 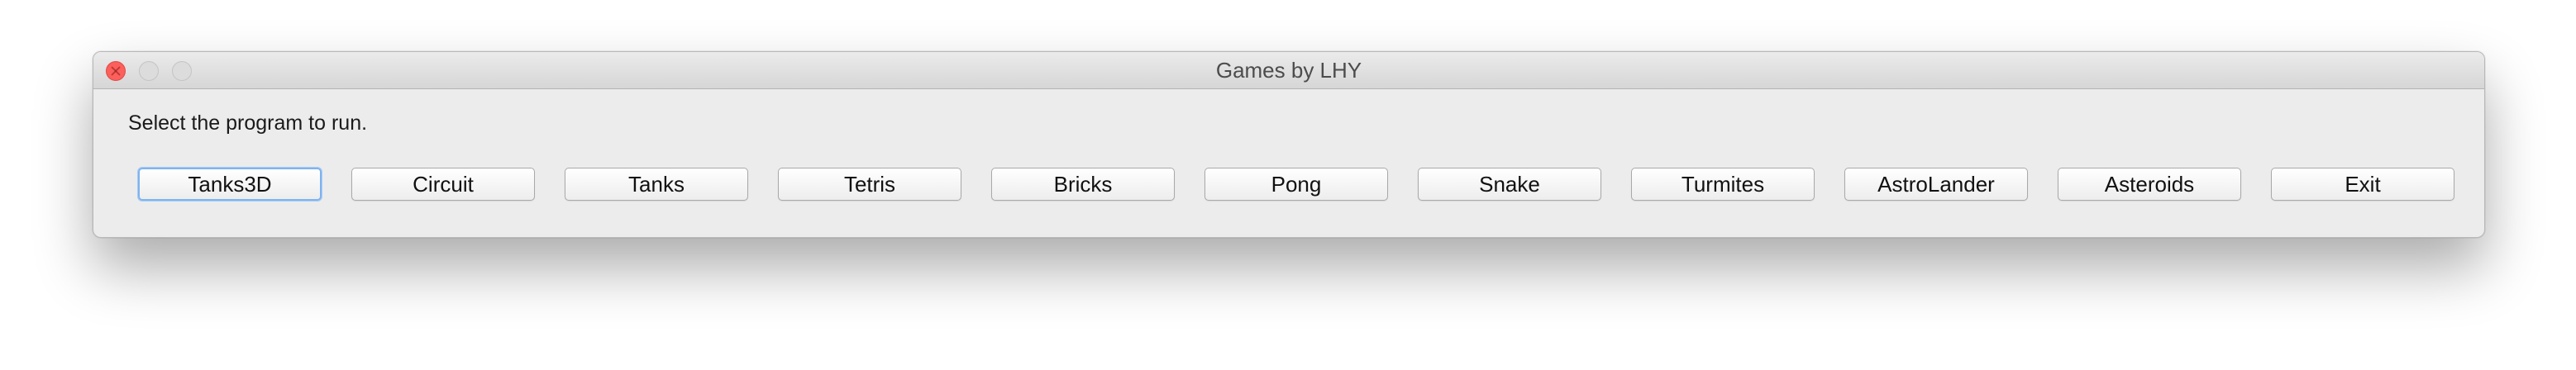 What do you see at coordinates (230, 184) in the screenshot?
I see `tanks3d-button: Tanks3D` at bounding box center [230, 184].